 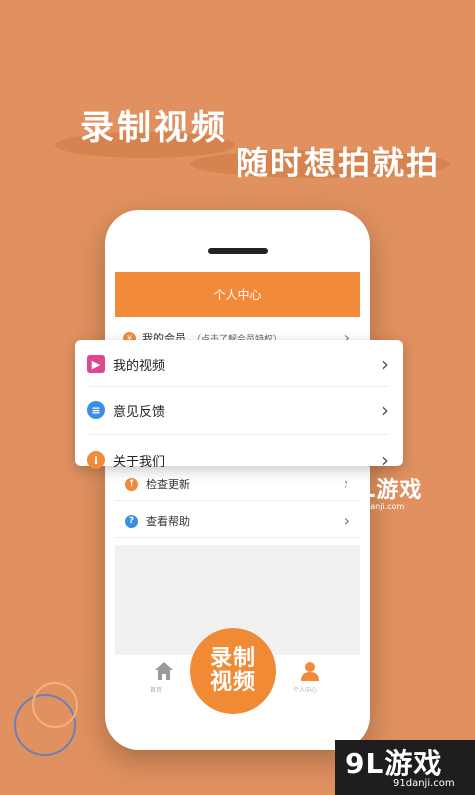 I want to click on watermark-bottom-brand: 9L游戏, so click(x=394, y=763).